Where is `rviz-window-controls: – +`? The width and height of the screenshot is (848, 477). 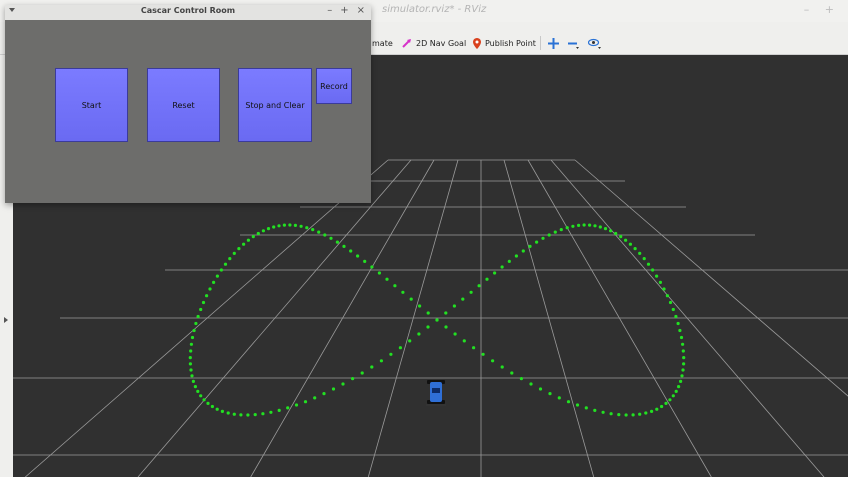
rviz-window-controls: – + is located at coordinates (822, 9).